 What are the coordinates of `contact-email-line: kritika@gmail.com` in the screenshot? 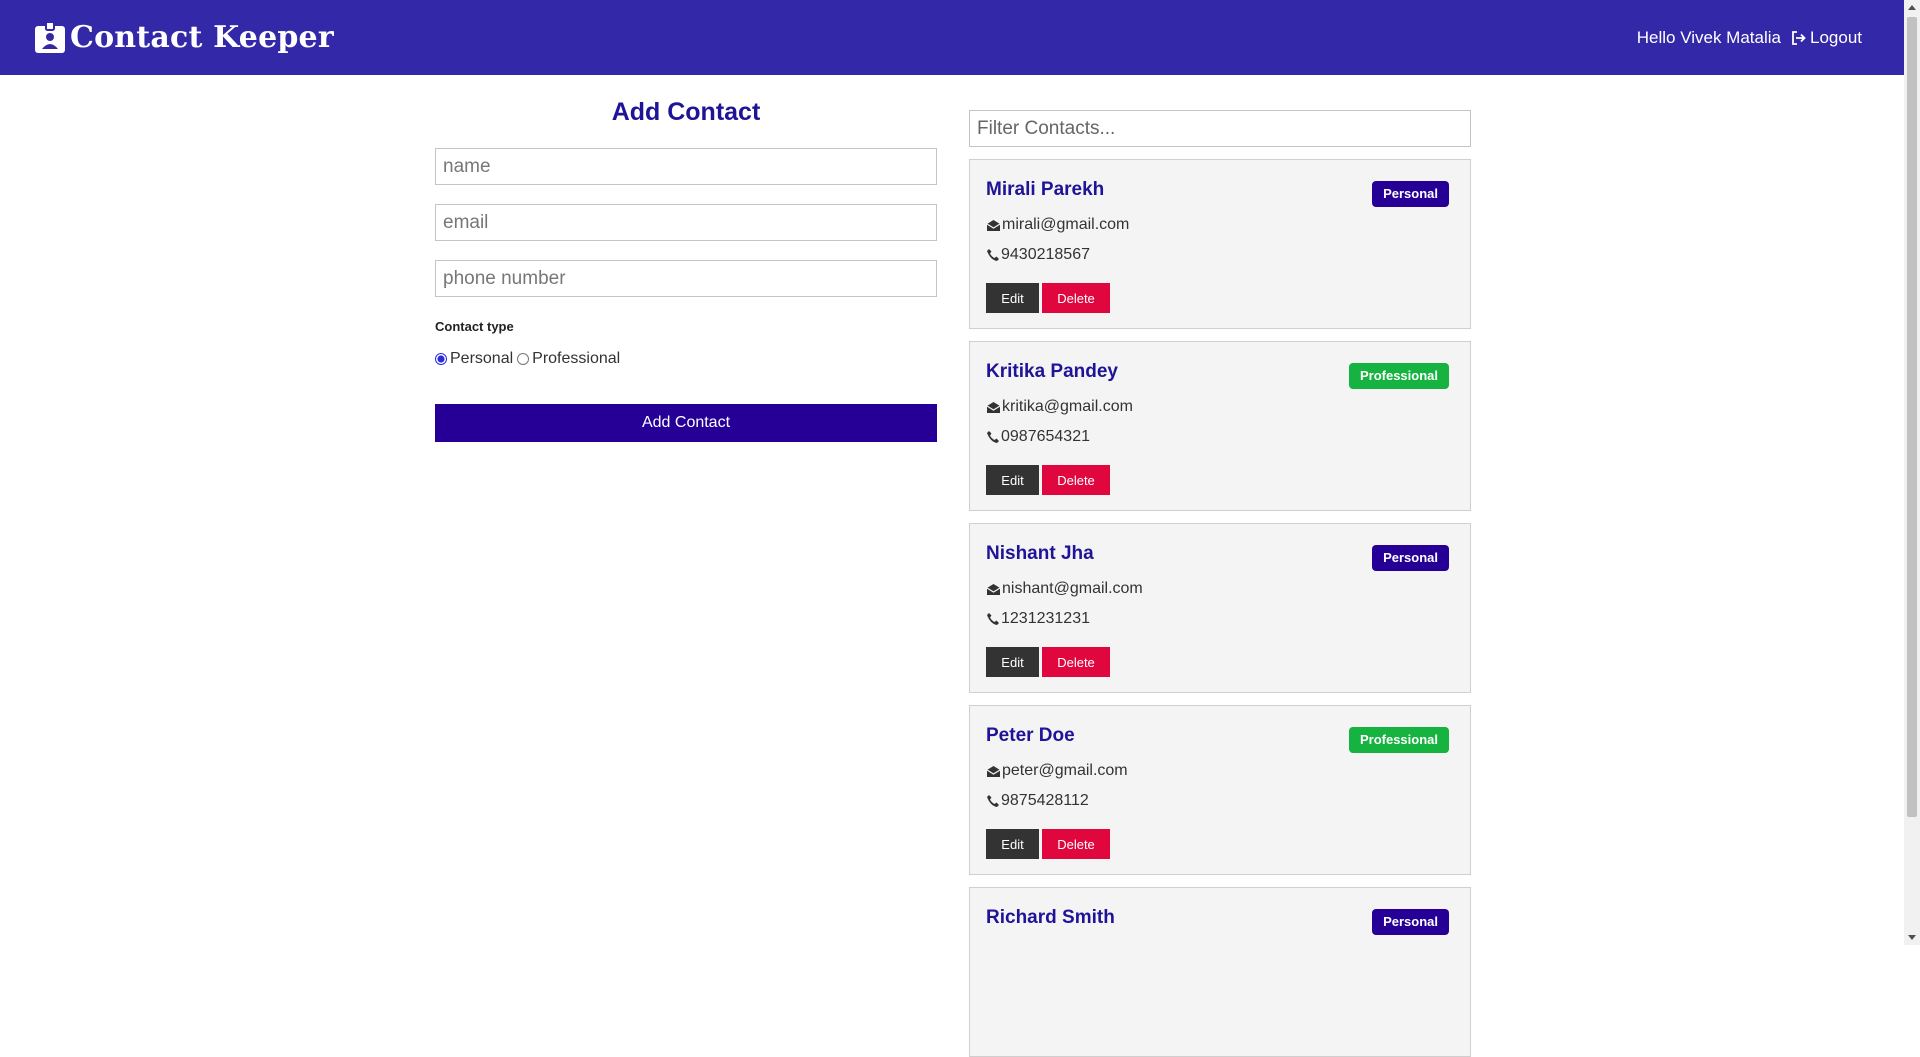 It's located at (1059, 407).